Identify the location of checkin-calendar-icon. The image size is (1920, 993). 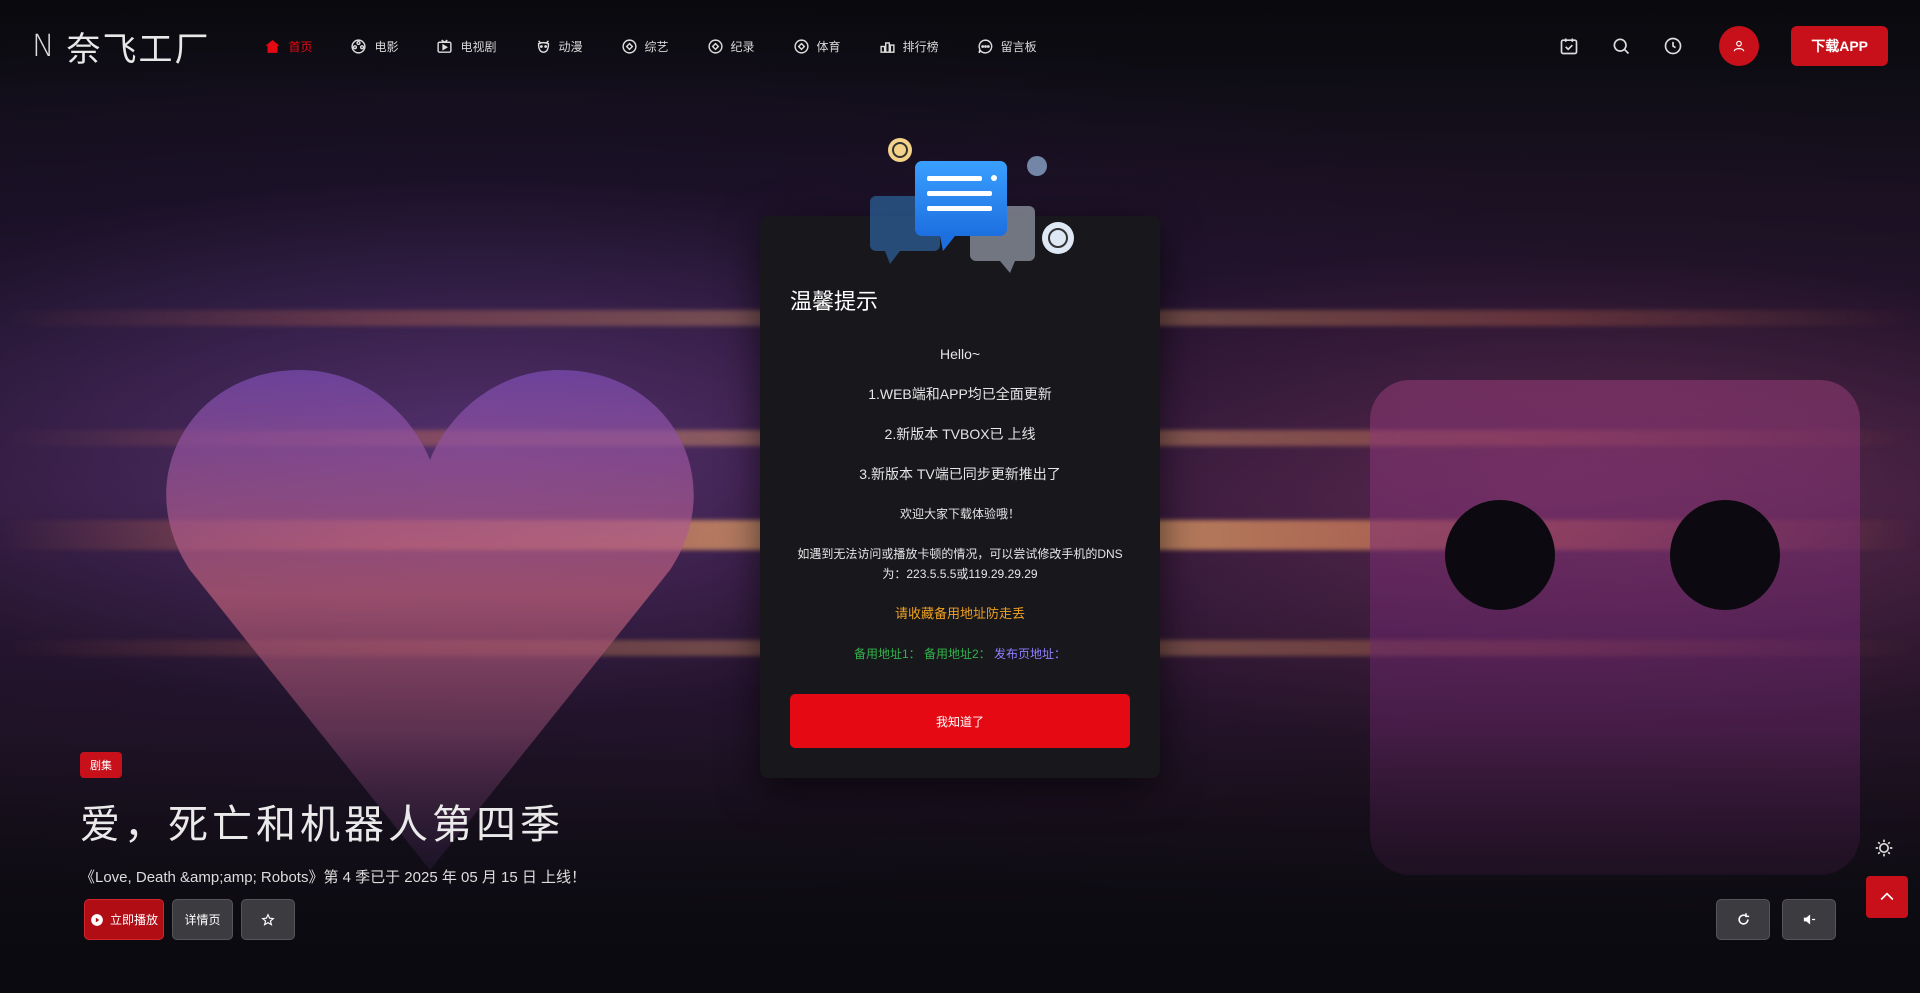
(1569, 46).